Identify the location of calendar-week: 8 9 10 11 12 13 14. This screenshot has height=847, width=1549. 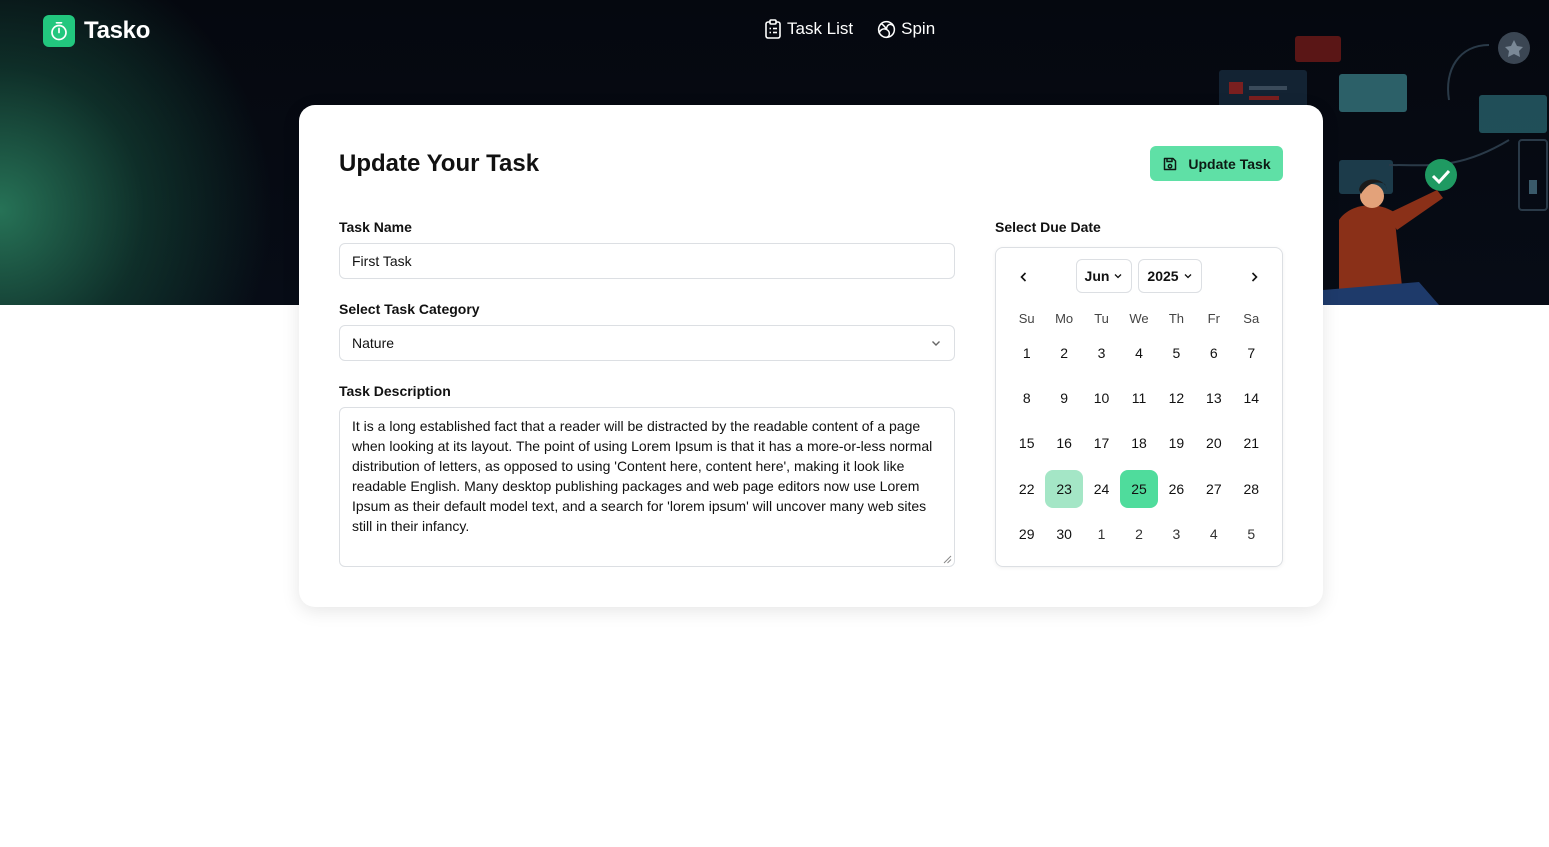
(1139, 397).